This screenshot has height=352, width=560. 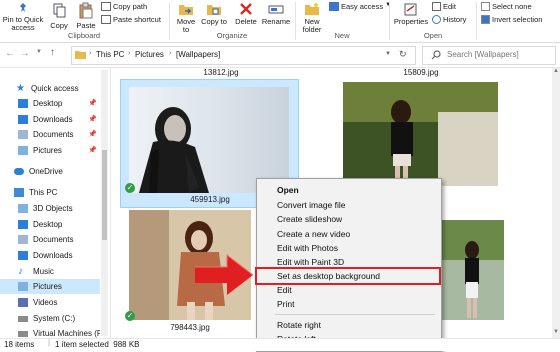 What do you see at coordinates (25, 53) in the screenshot?
I see `forward-arrow-icon: →` at bounding box center [25, 53].